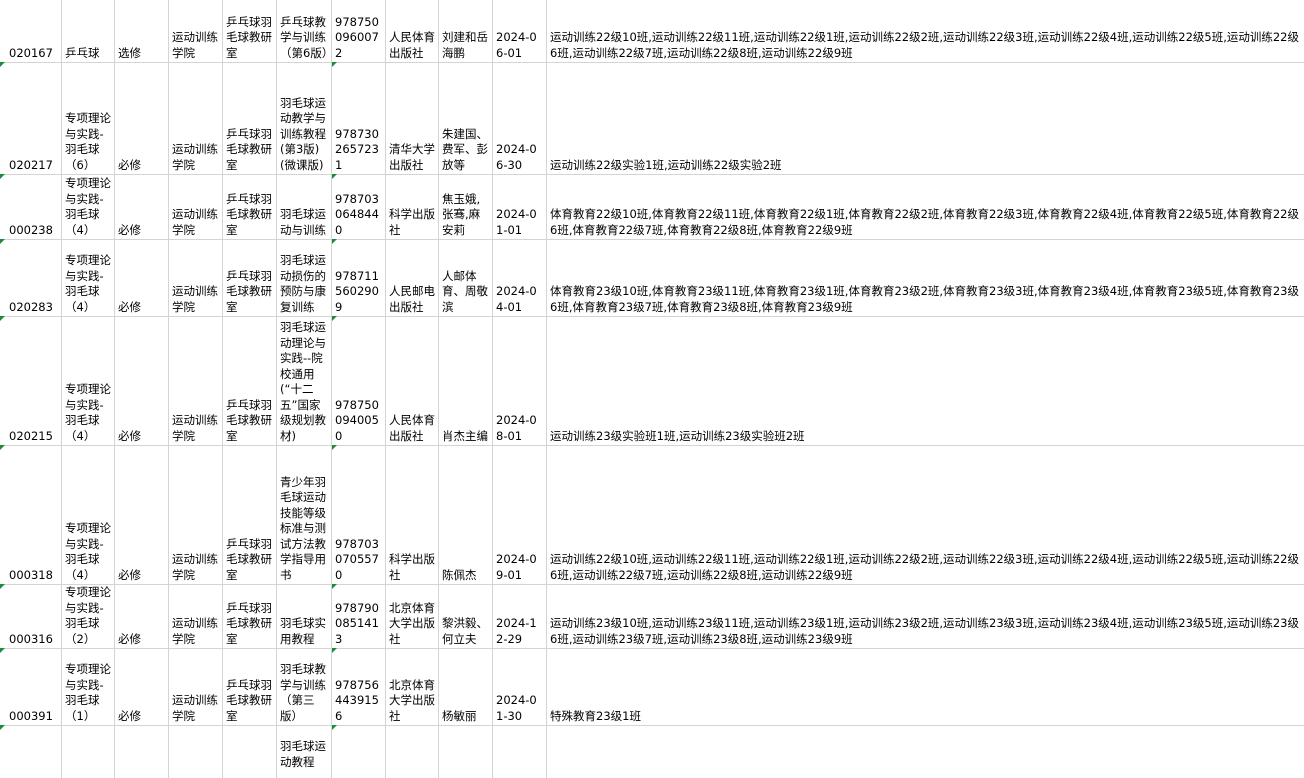 This screenshot has width=1304, height=778. I want to click on course-name-cell: 专项理论与实践-羽毛球（2）, so click(88, 616).